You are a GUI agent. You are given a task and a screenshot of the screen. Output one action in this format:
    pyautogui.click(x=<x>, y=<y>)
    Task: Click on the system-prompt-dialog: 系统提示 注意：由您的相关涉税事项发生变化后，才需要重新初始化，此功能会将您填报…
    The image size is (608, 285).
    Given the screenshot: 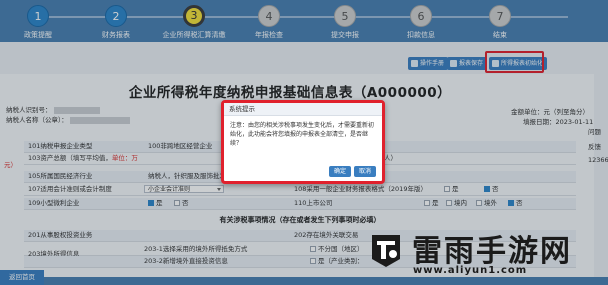 What is the action you would take?
    pyautogui.click(x=303, y=142)
    